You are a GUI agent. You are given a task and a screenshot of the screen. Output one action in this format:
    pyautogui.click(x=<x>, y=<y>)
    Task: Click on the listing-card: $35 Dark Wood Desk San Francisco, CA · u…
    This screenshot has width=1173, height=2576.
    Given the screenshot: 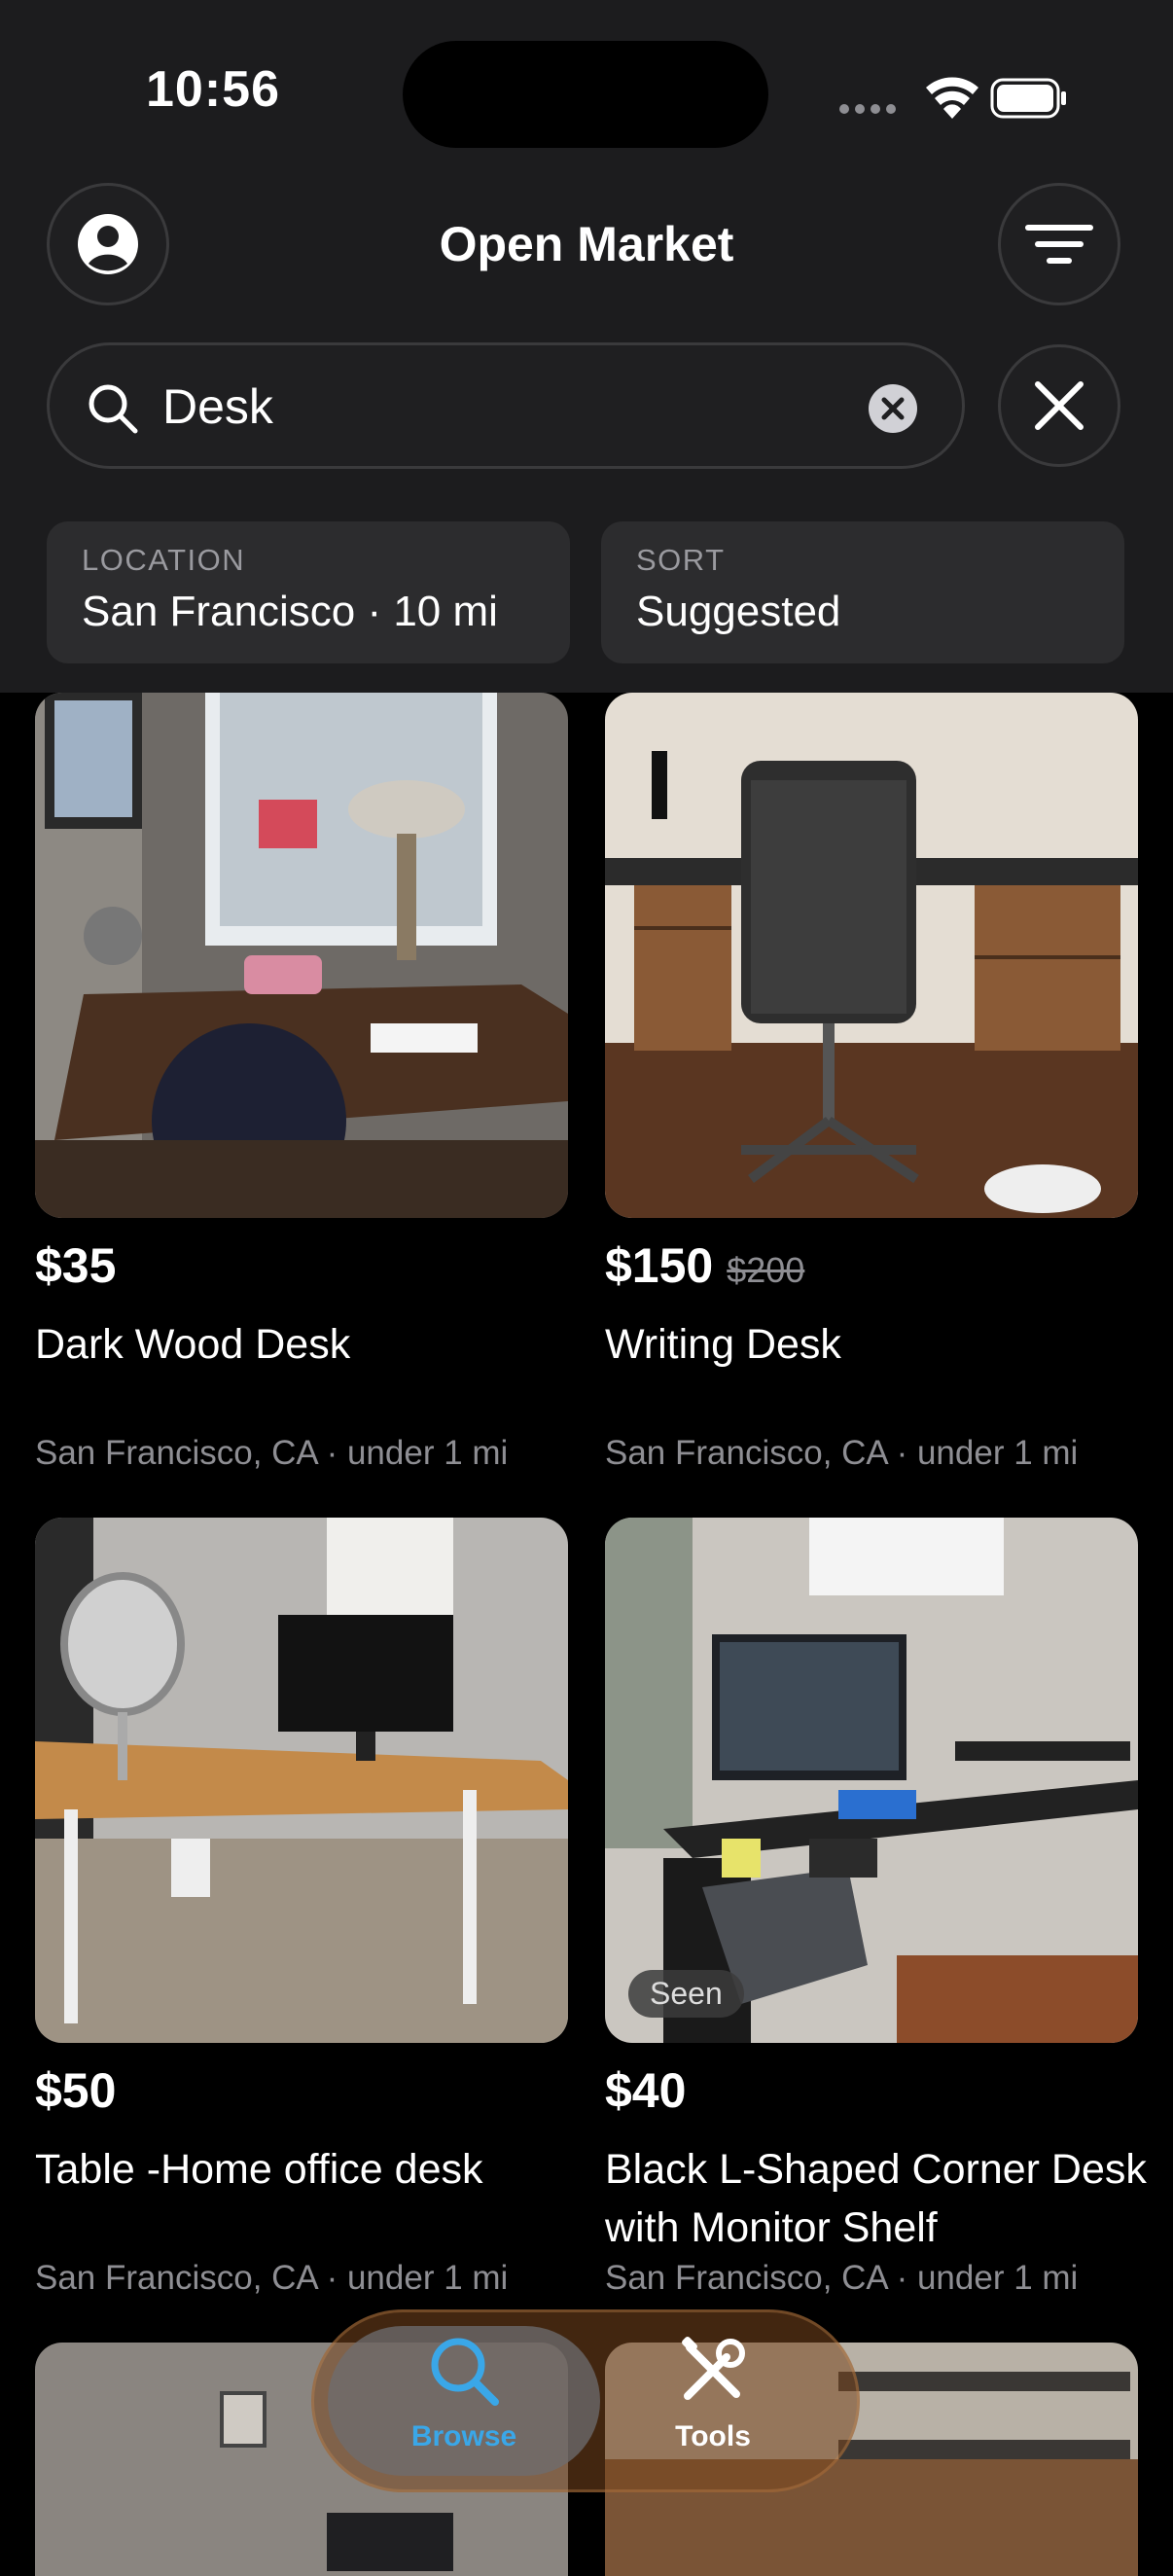 What is the action you would take?
    pyautogui.click(x=301, y=1082)
    